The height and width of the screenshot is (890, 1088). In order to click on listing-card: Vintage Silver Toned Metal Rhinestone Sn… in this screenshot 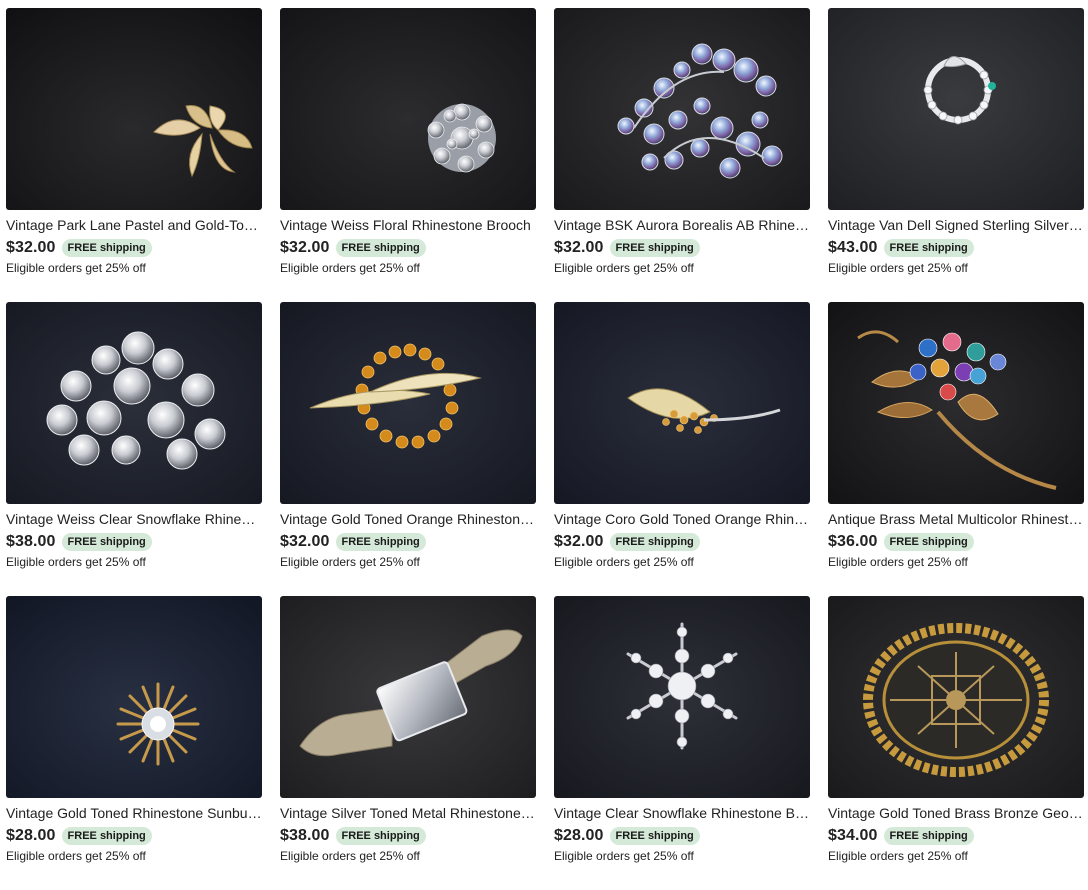, I will do `click(408, 743)`.